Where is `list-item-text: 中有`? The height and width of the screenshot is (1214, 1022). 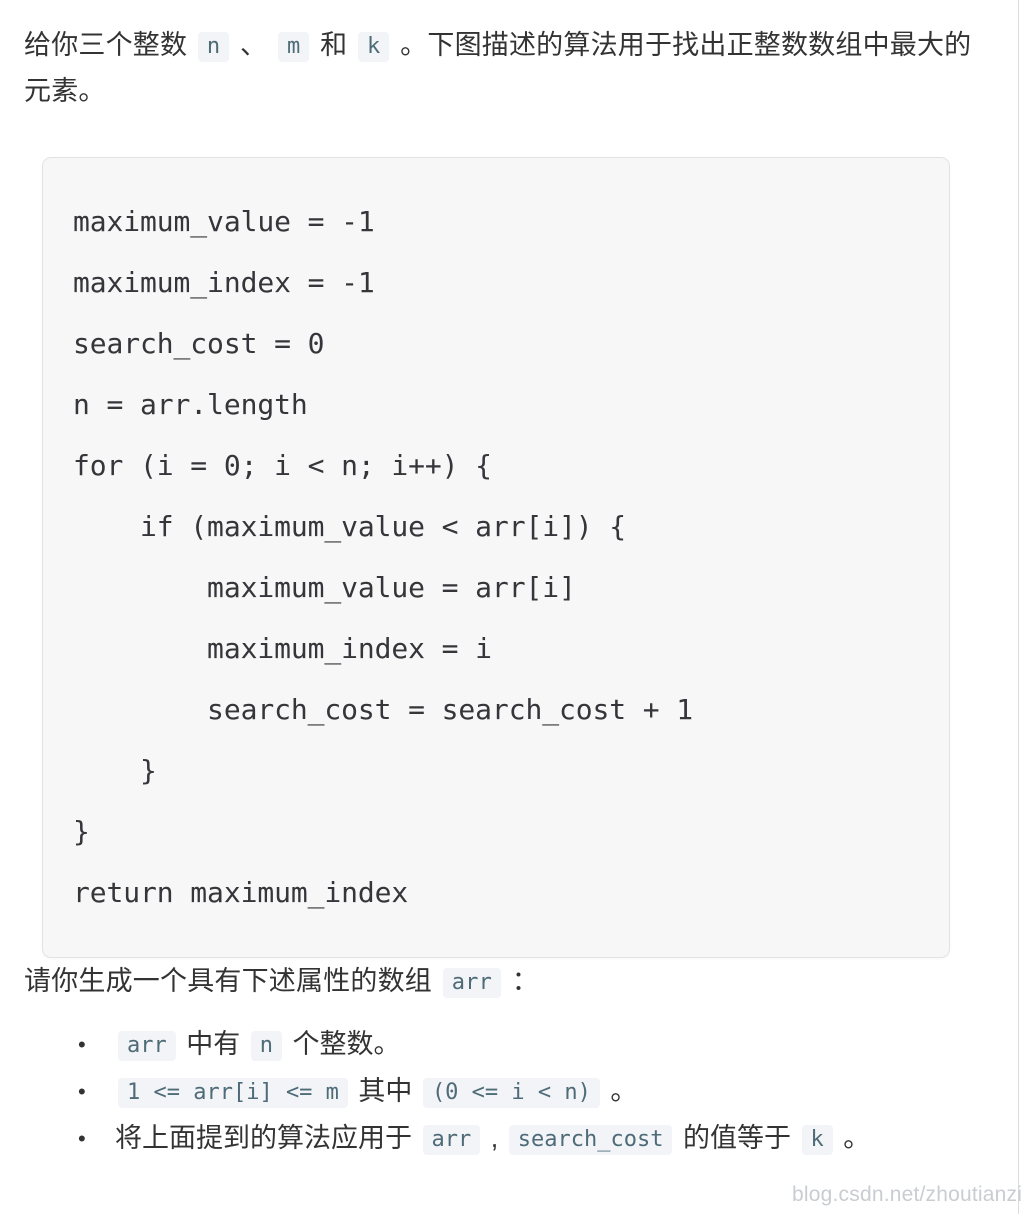
list-item-text: 中有 is located at coordinates (213, 1044).